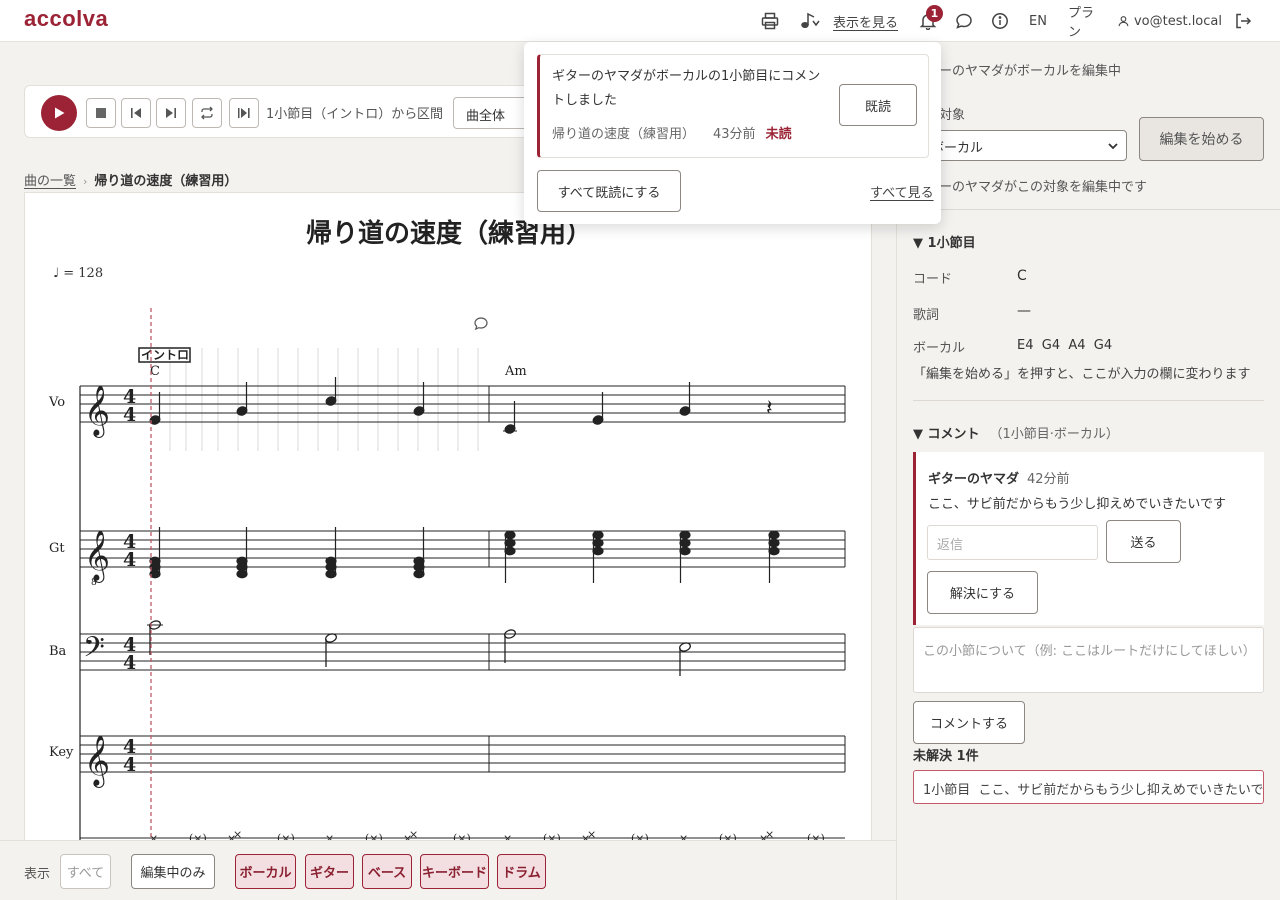 The width and height of the screenshot is (1280, 900). I want to click on score-notes-icon, so click(810, 21).